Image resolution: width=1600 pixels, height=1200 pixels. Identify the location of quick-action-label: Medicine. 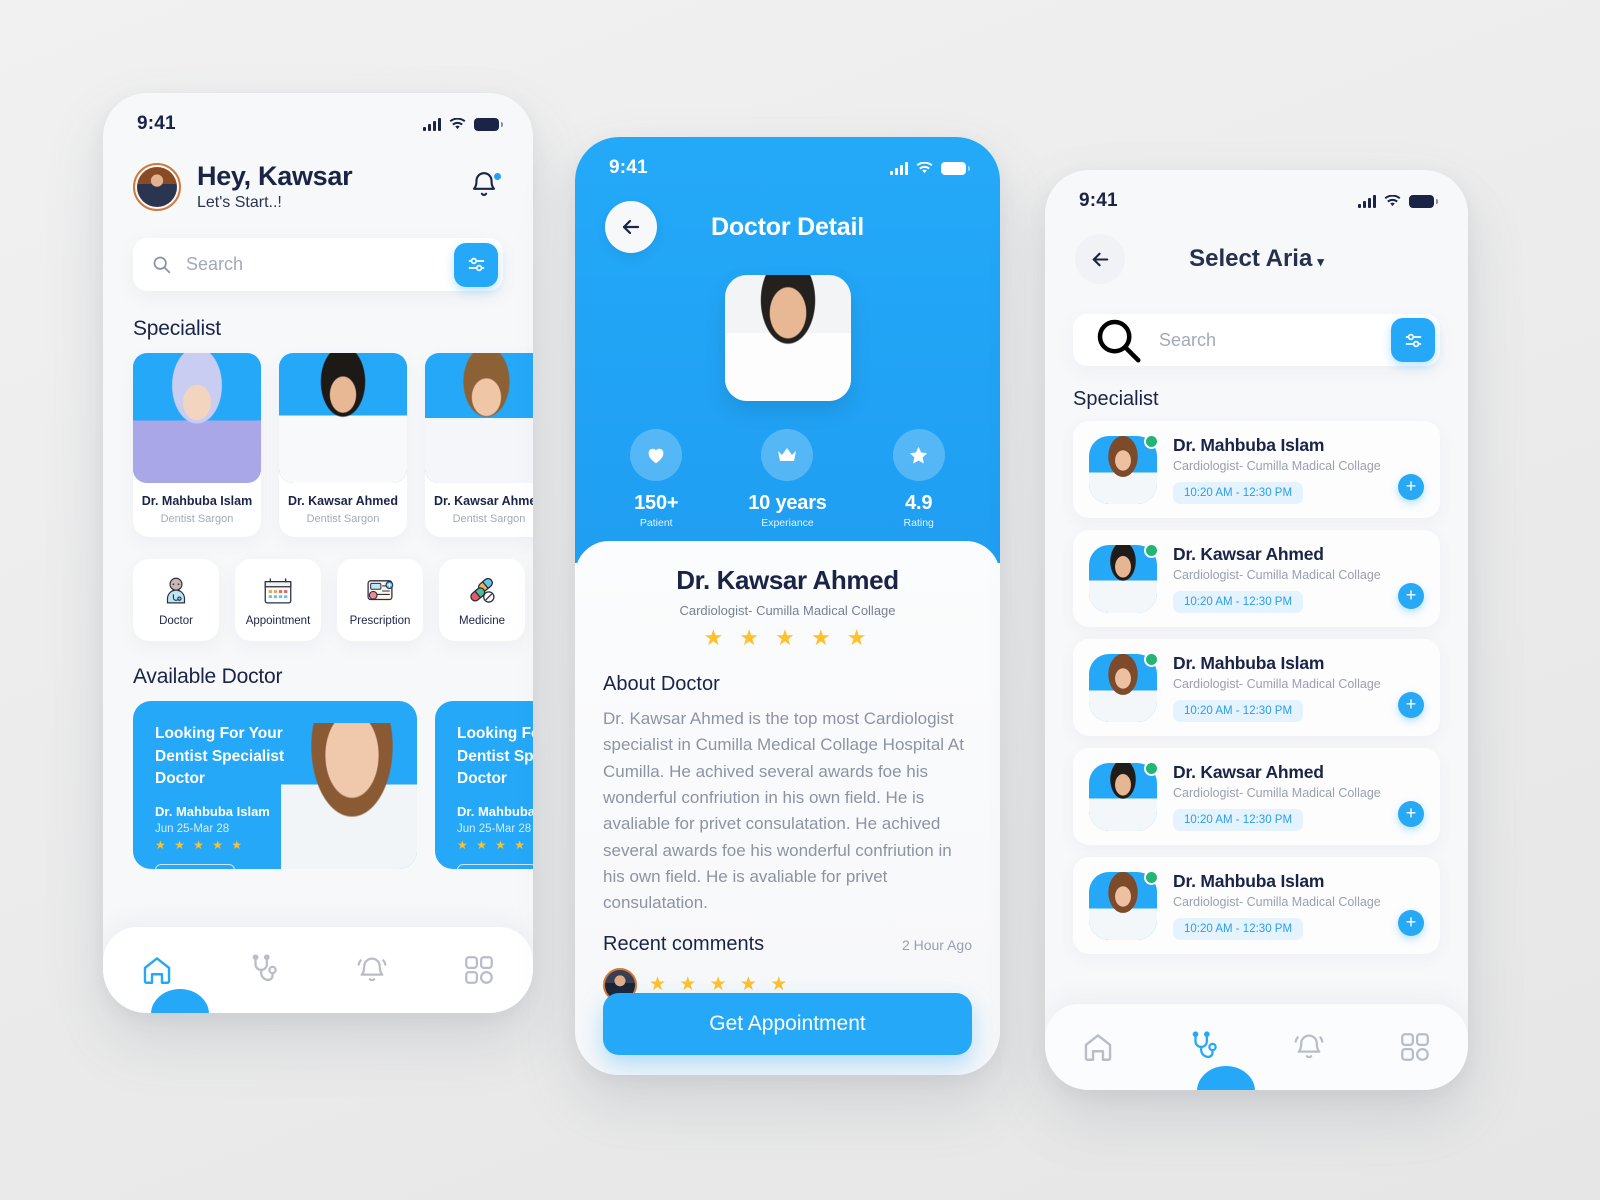
(482, 620).